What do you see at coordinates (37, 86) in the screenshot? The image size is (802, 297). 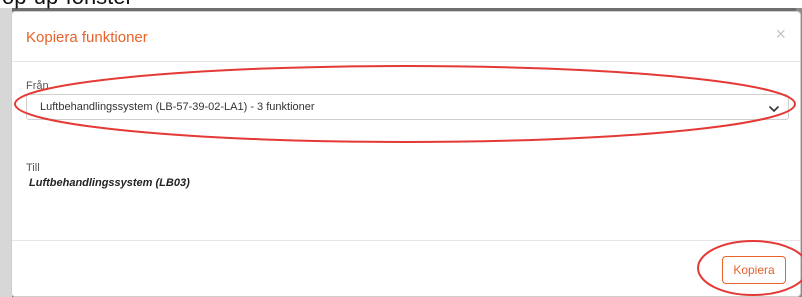 I see `from-label: Från` at bounding box center [37, 86].